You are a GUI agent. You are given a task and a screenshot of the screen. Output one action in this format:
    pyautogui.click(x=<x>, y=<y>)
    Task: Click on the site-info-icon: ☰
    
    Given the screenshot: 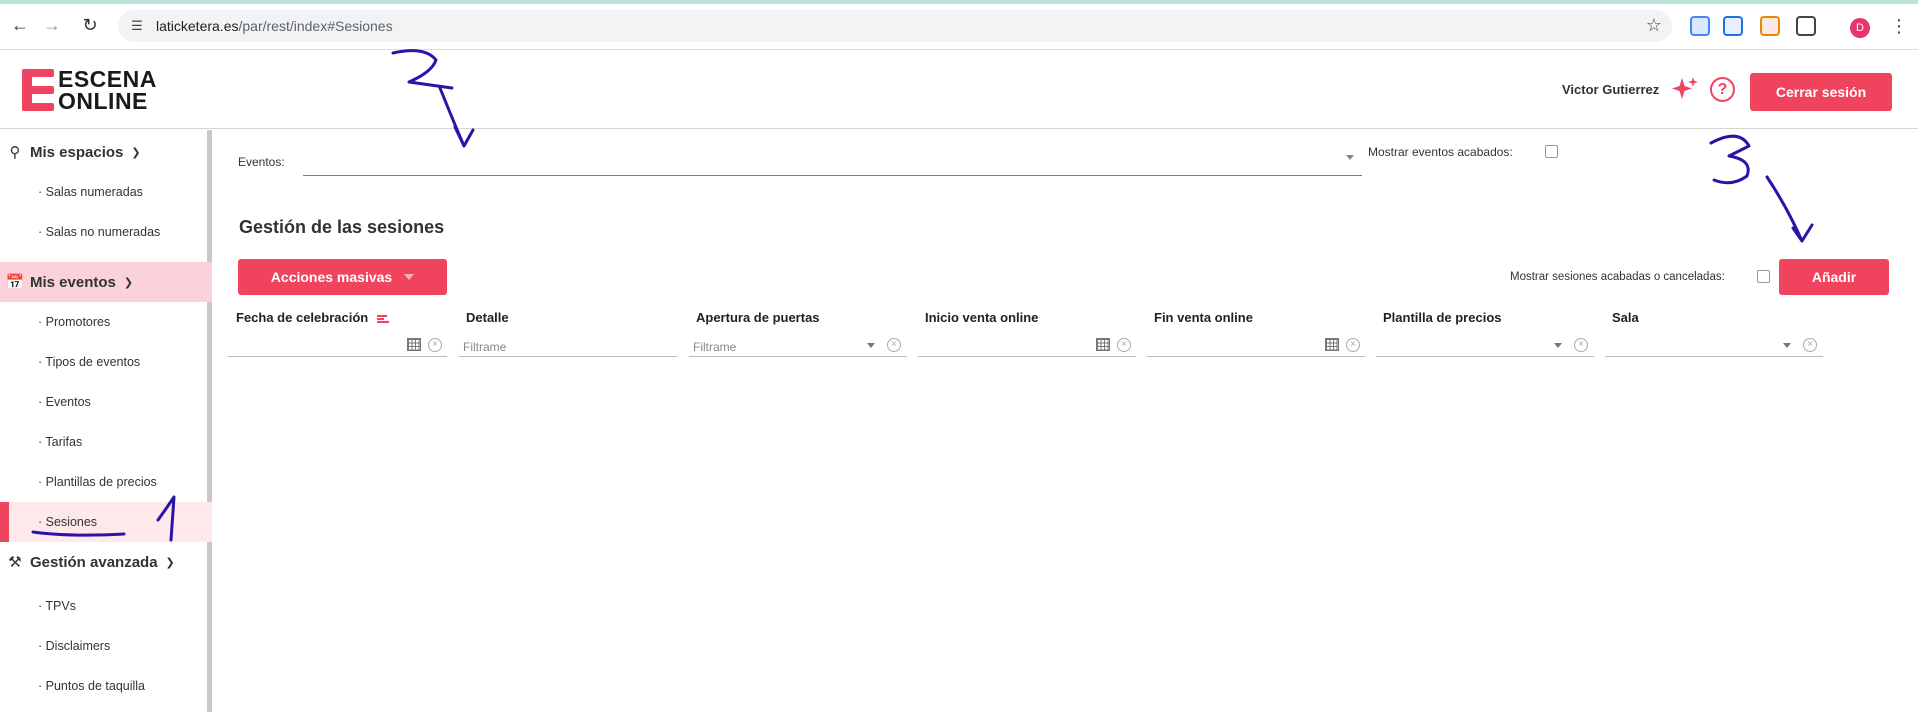 What is the action you would take?
    pyautogui.click(x=137, y=26)
    